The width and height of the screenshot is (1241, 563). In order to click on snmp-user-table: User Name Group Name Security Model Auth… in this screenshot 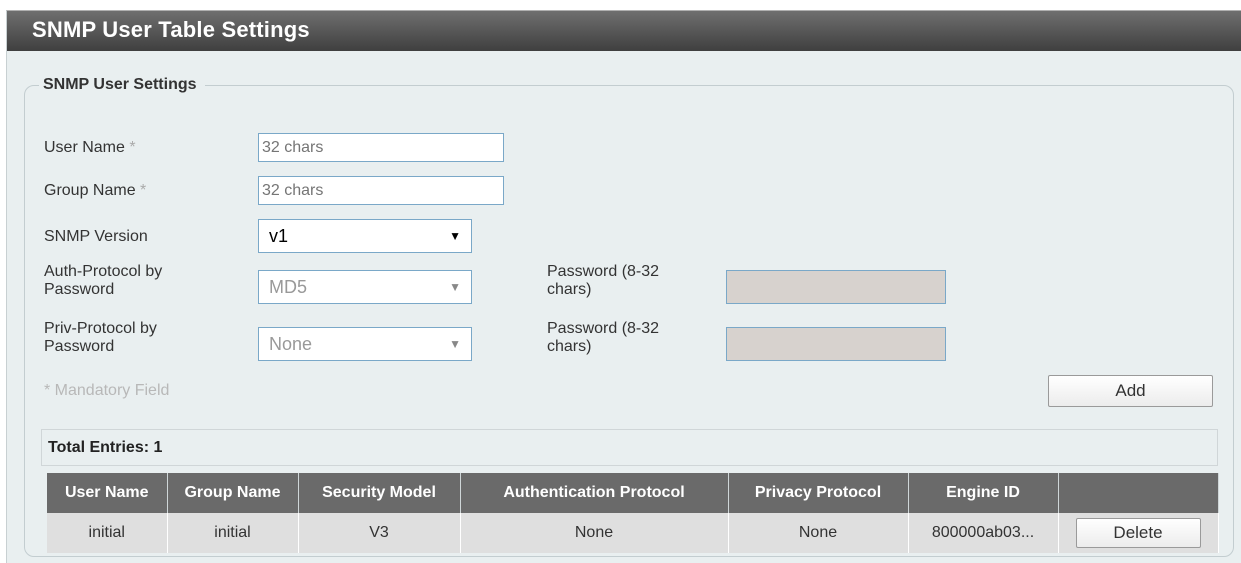, I will do `click(633, 513)`.